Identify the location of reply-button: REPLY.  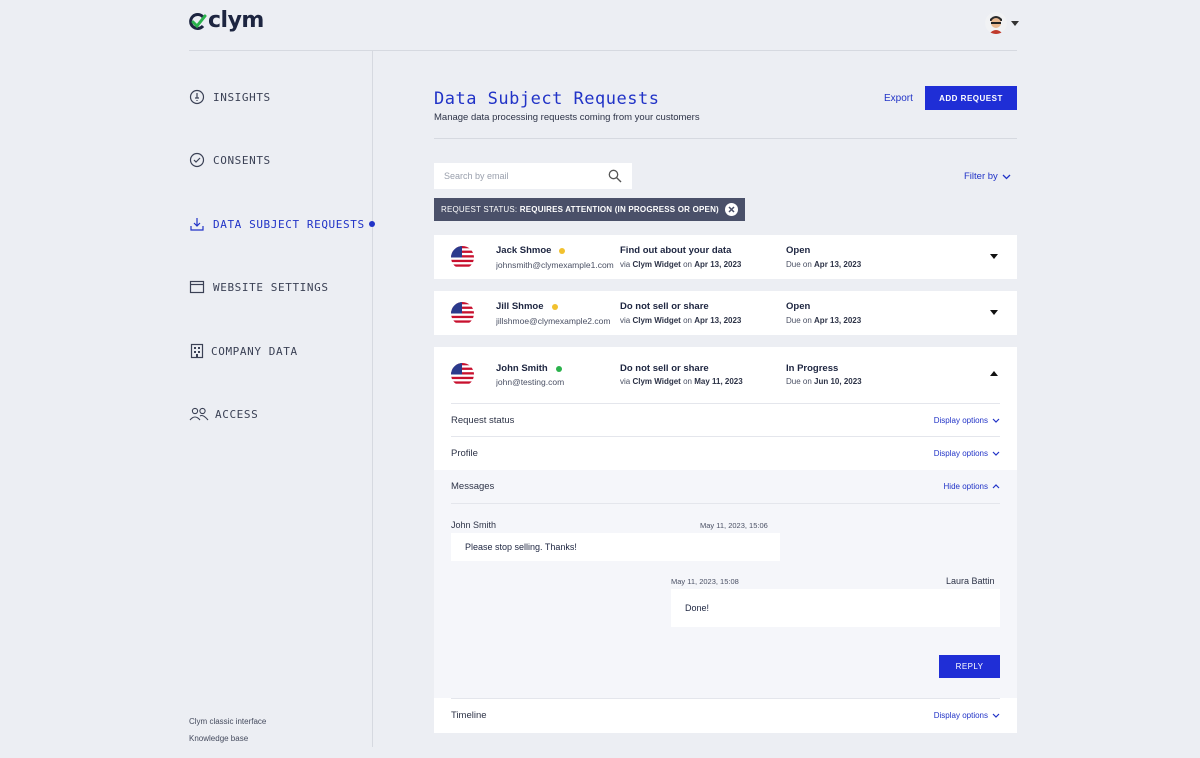
(969, 666).